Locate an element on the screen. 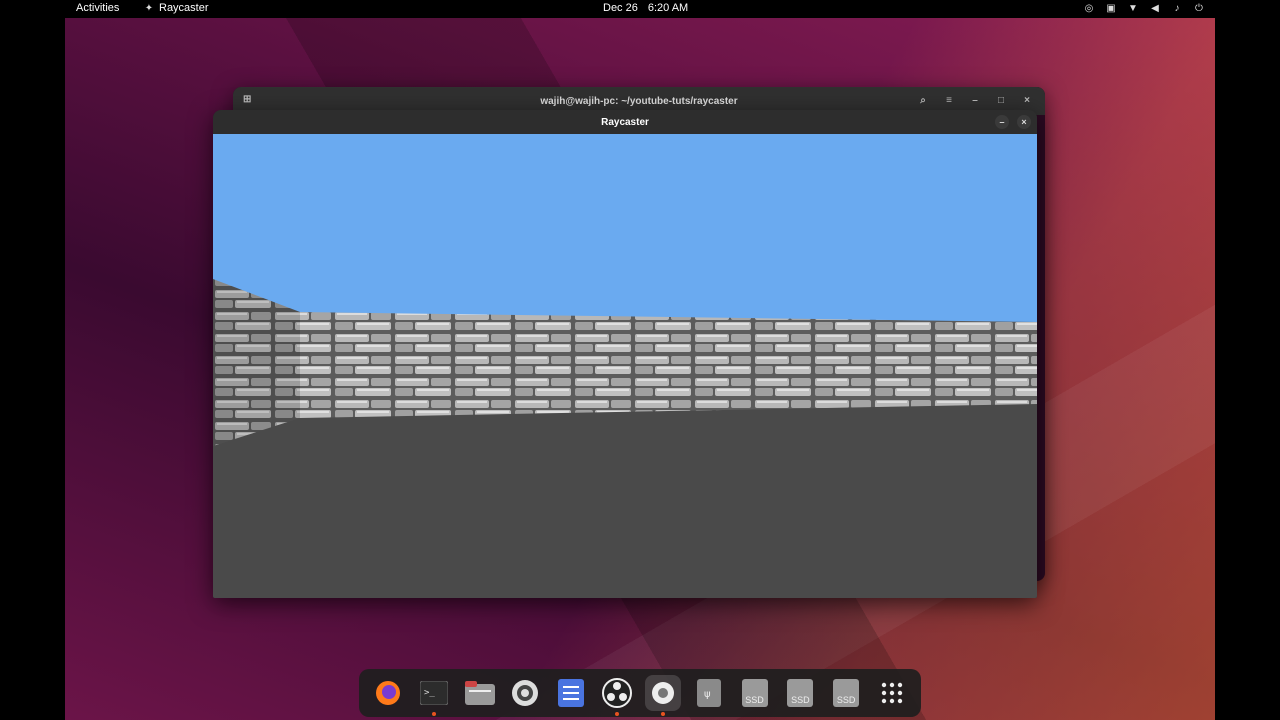 The image size is (1280, 720). status-area: ◎ ▣ ▼ ◀ ♪ ⏻ is located at coordinates (1144, 8).